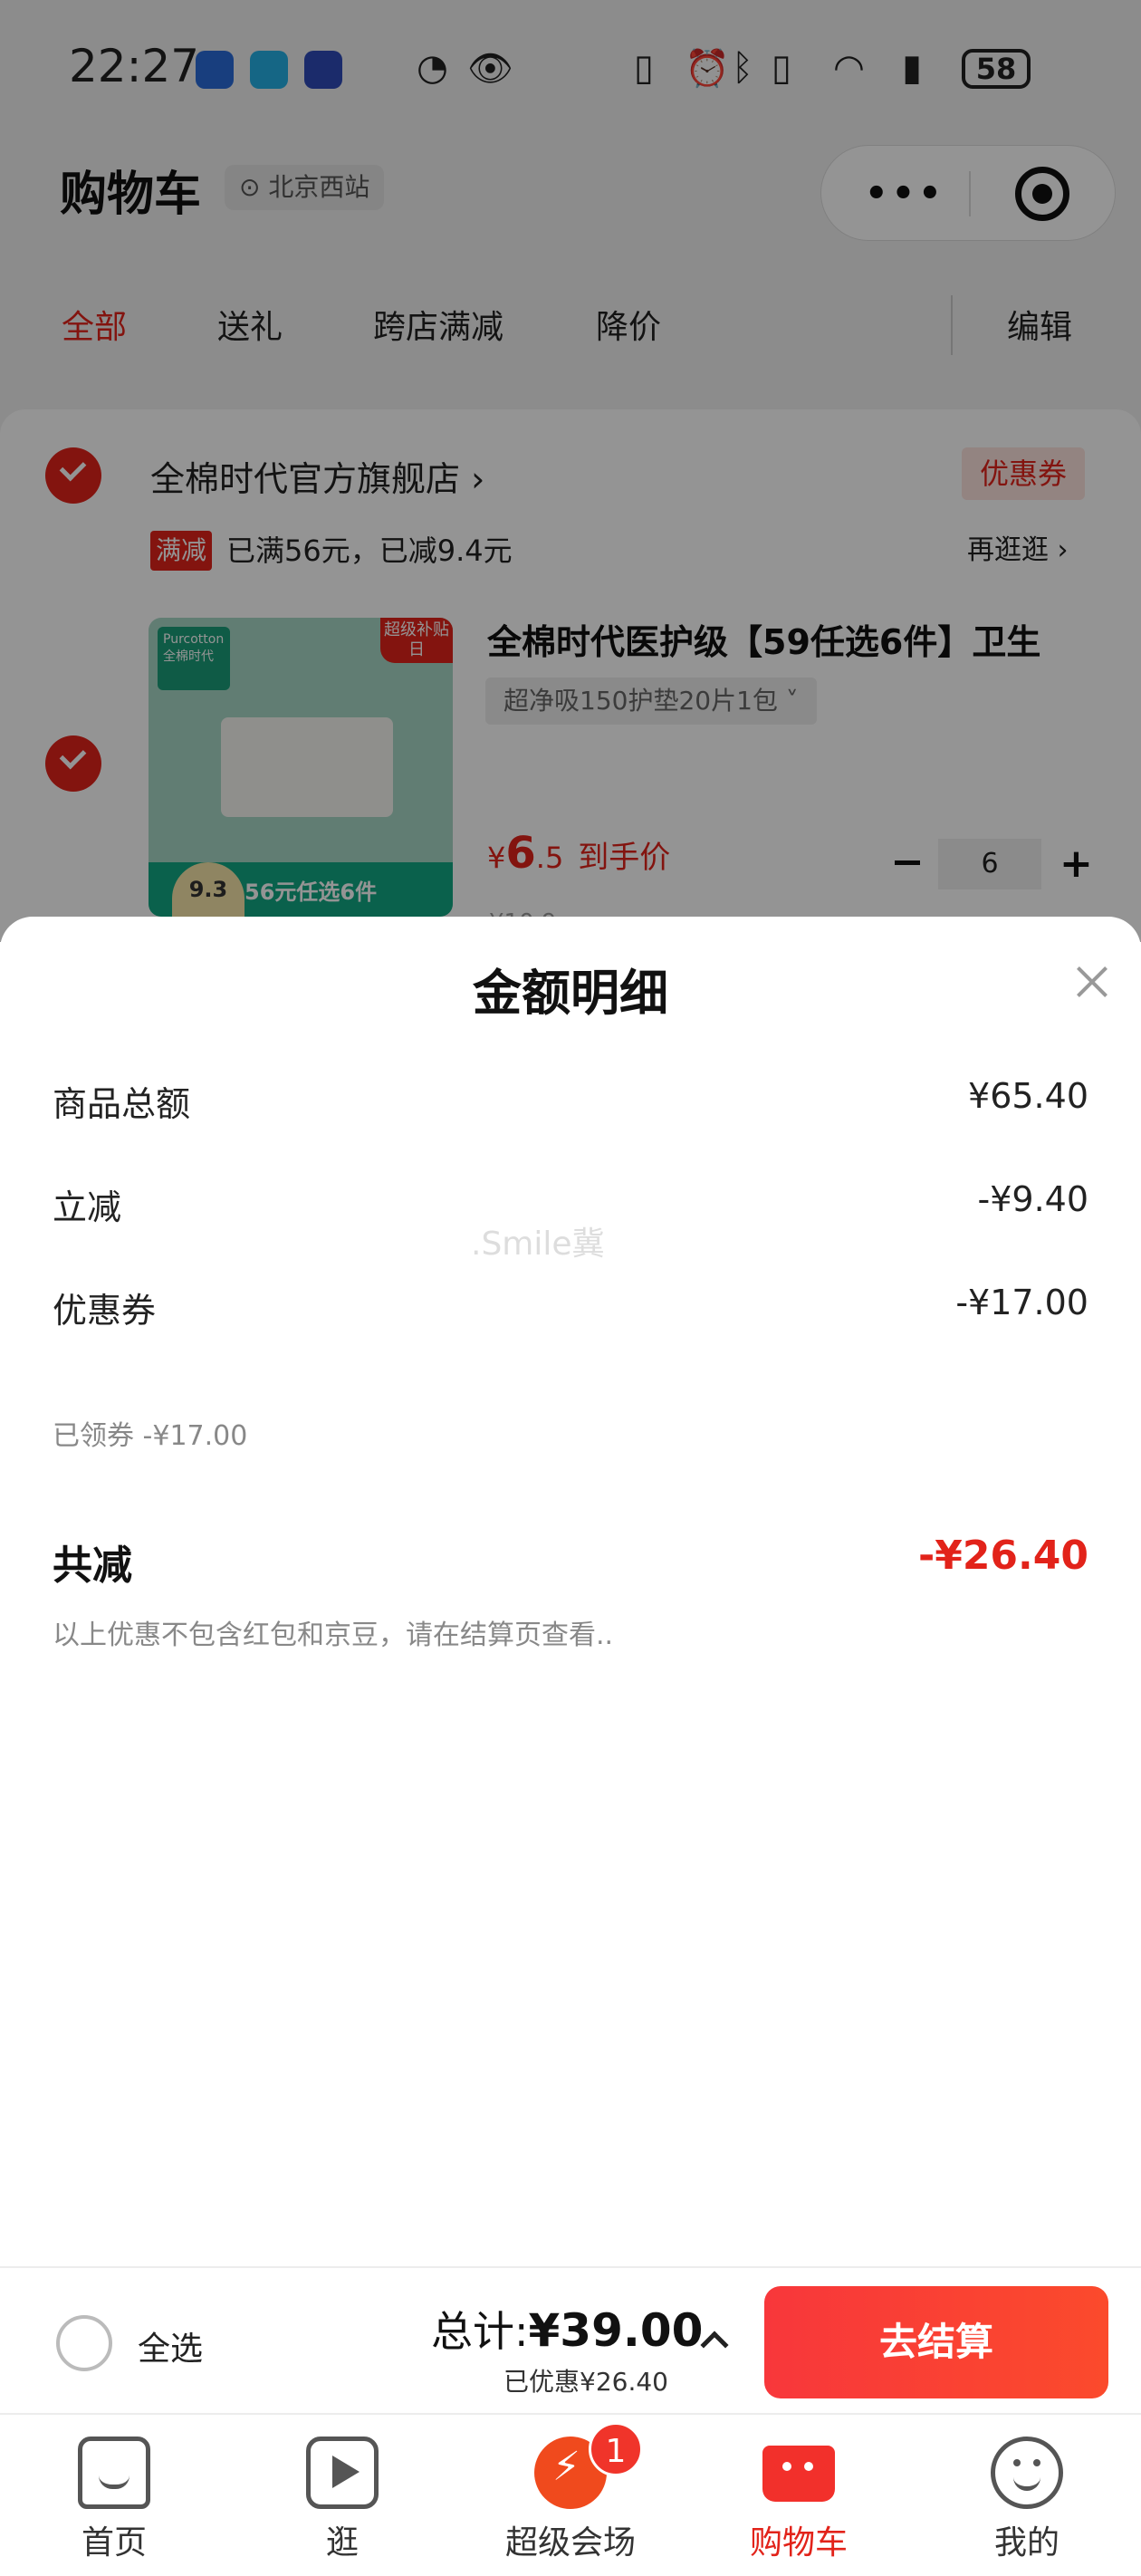  I want to click on watermark: .Smile冀, so click(538, 1244).